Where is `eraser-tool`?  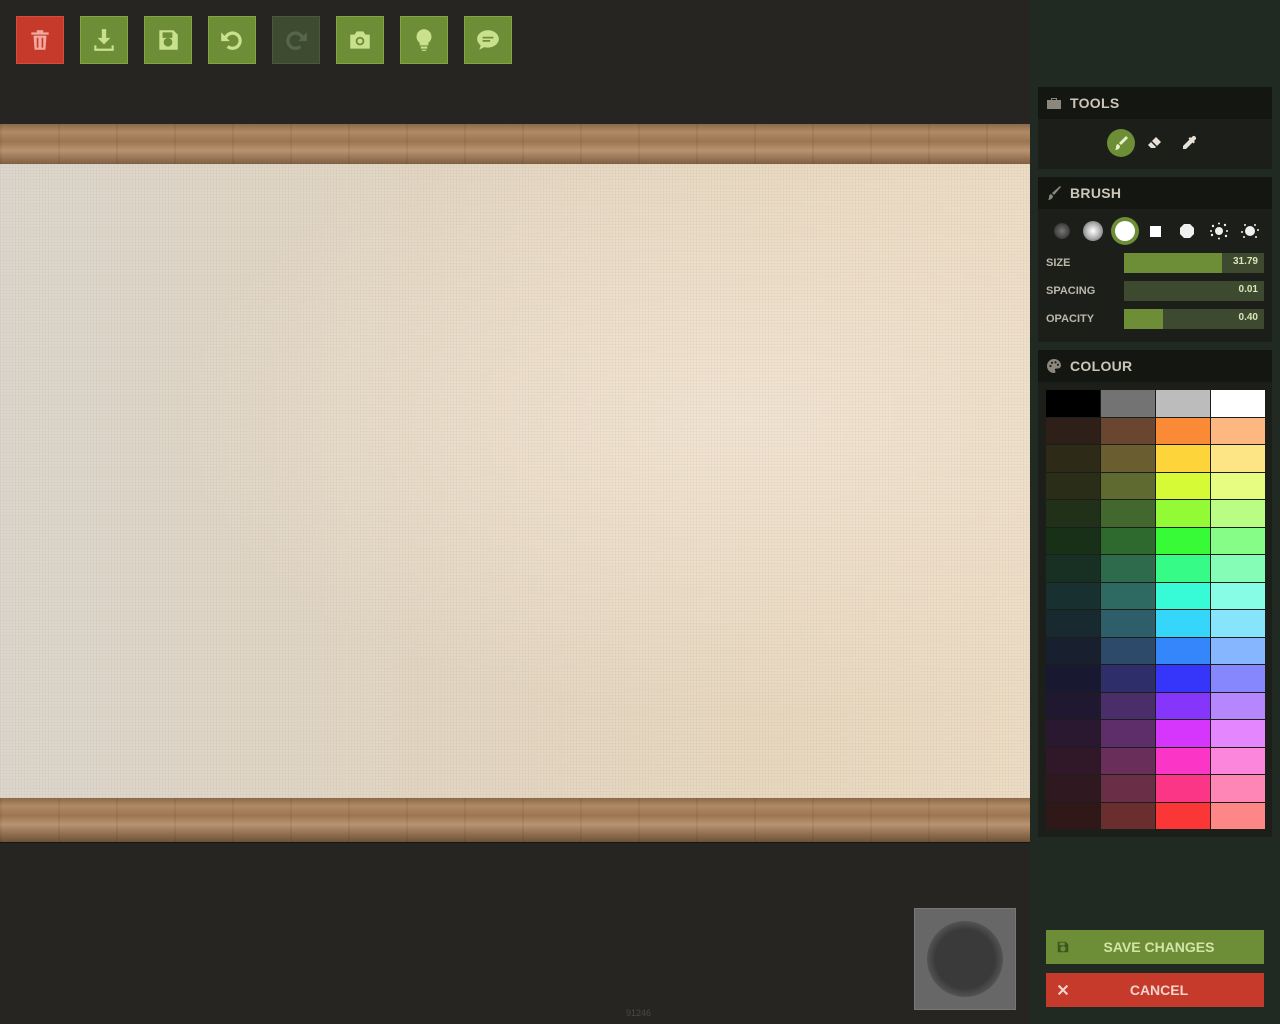 eraser-tool is located at coordinates (1155, 143).